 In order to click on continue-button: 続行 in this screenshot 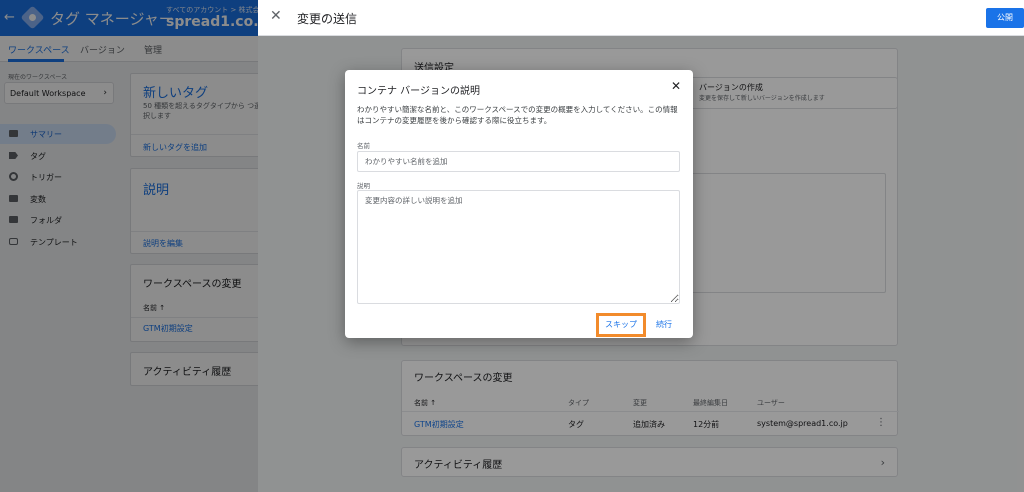, I will do `click(664, 324)`.